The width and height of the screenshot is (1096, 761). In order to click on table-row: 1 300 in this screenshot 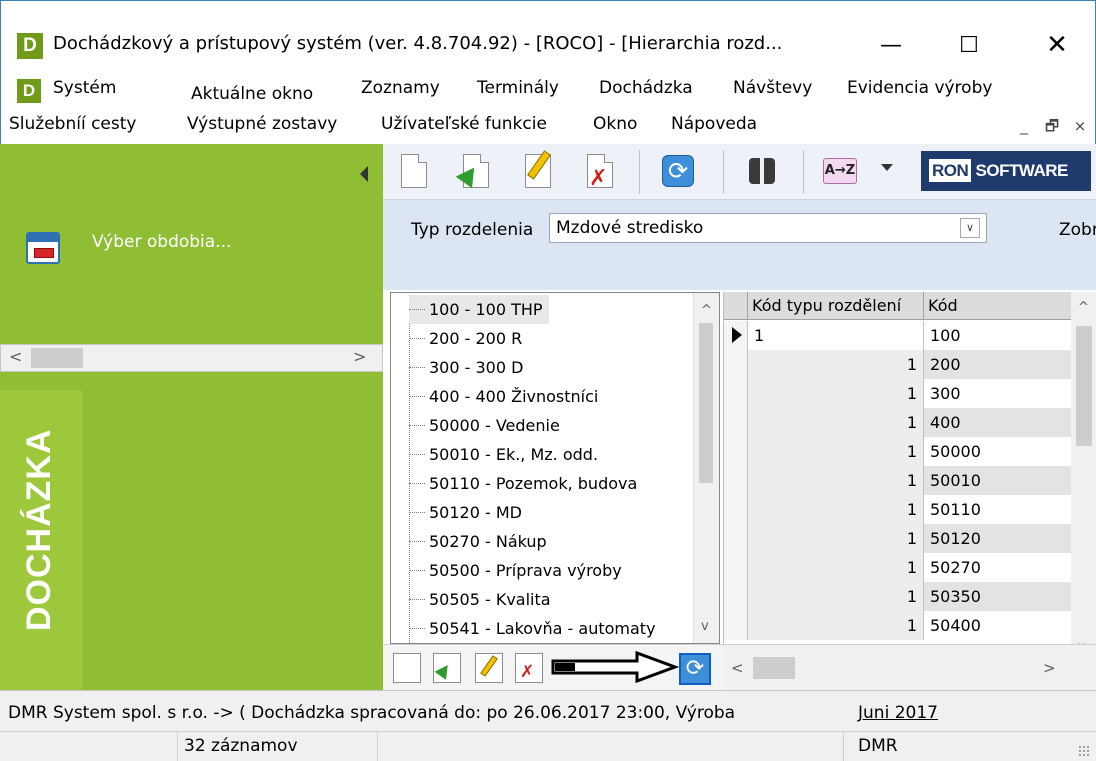, I will do `click(897, 393)`.